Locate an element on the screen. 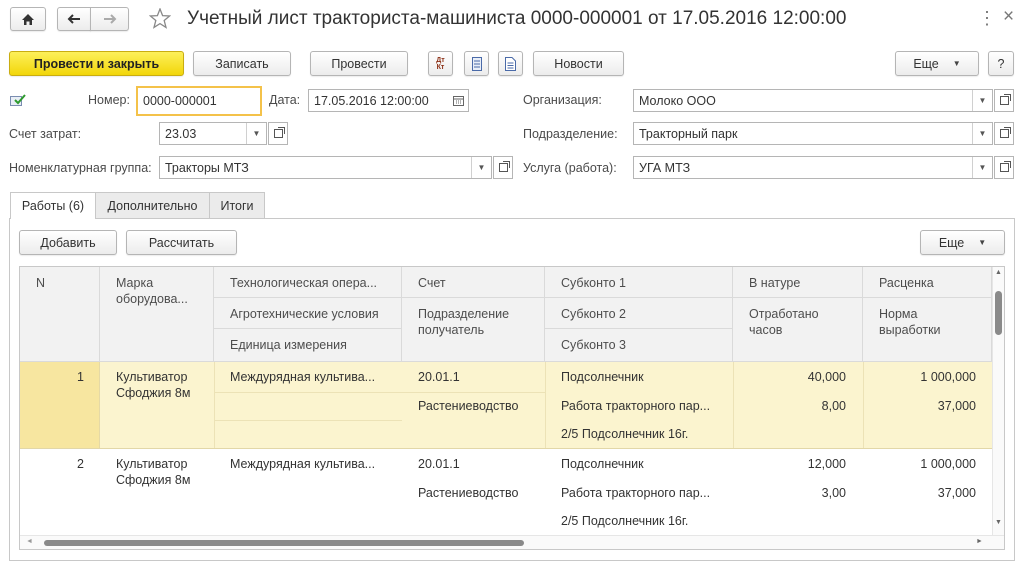 The height and width of the screenshot is (566, 1021). tab-works: Работы (6) is located at coordinates (53, 205).